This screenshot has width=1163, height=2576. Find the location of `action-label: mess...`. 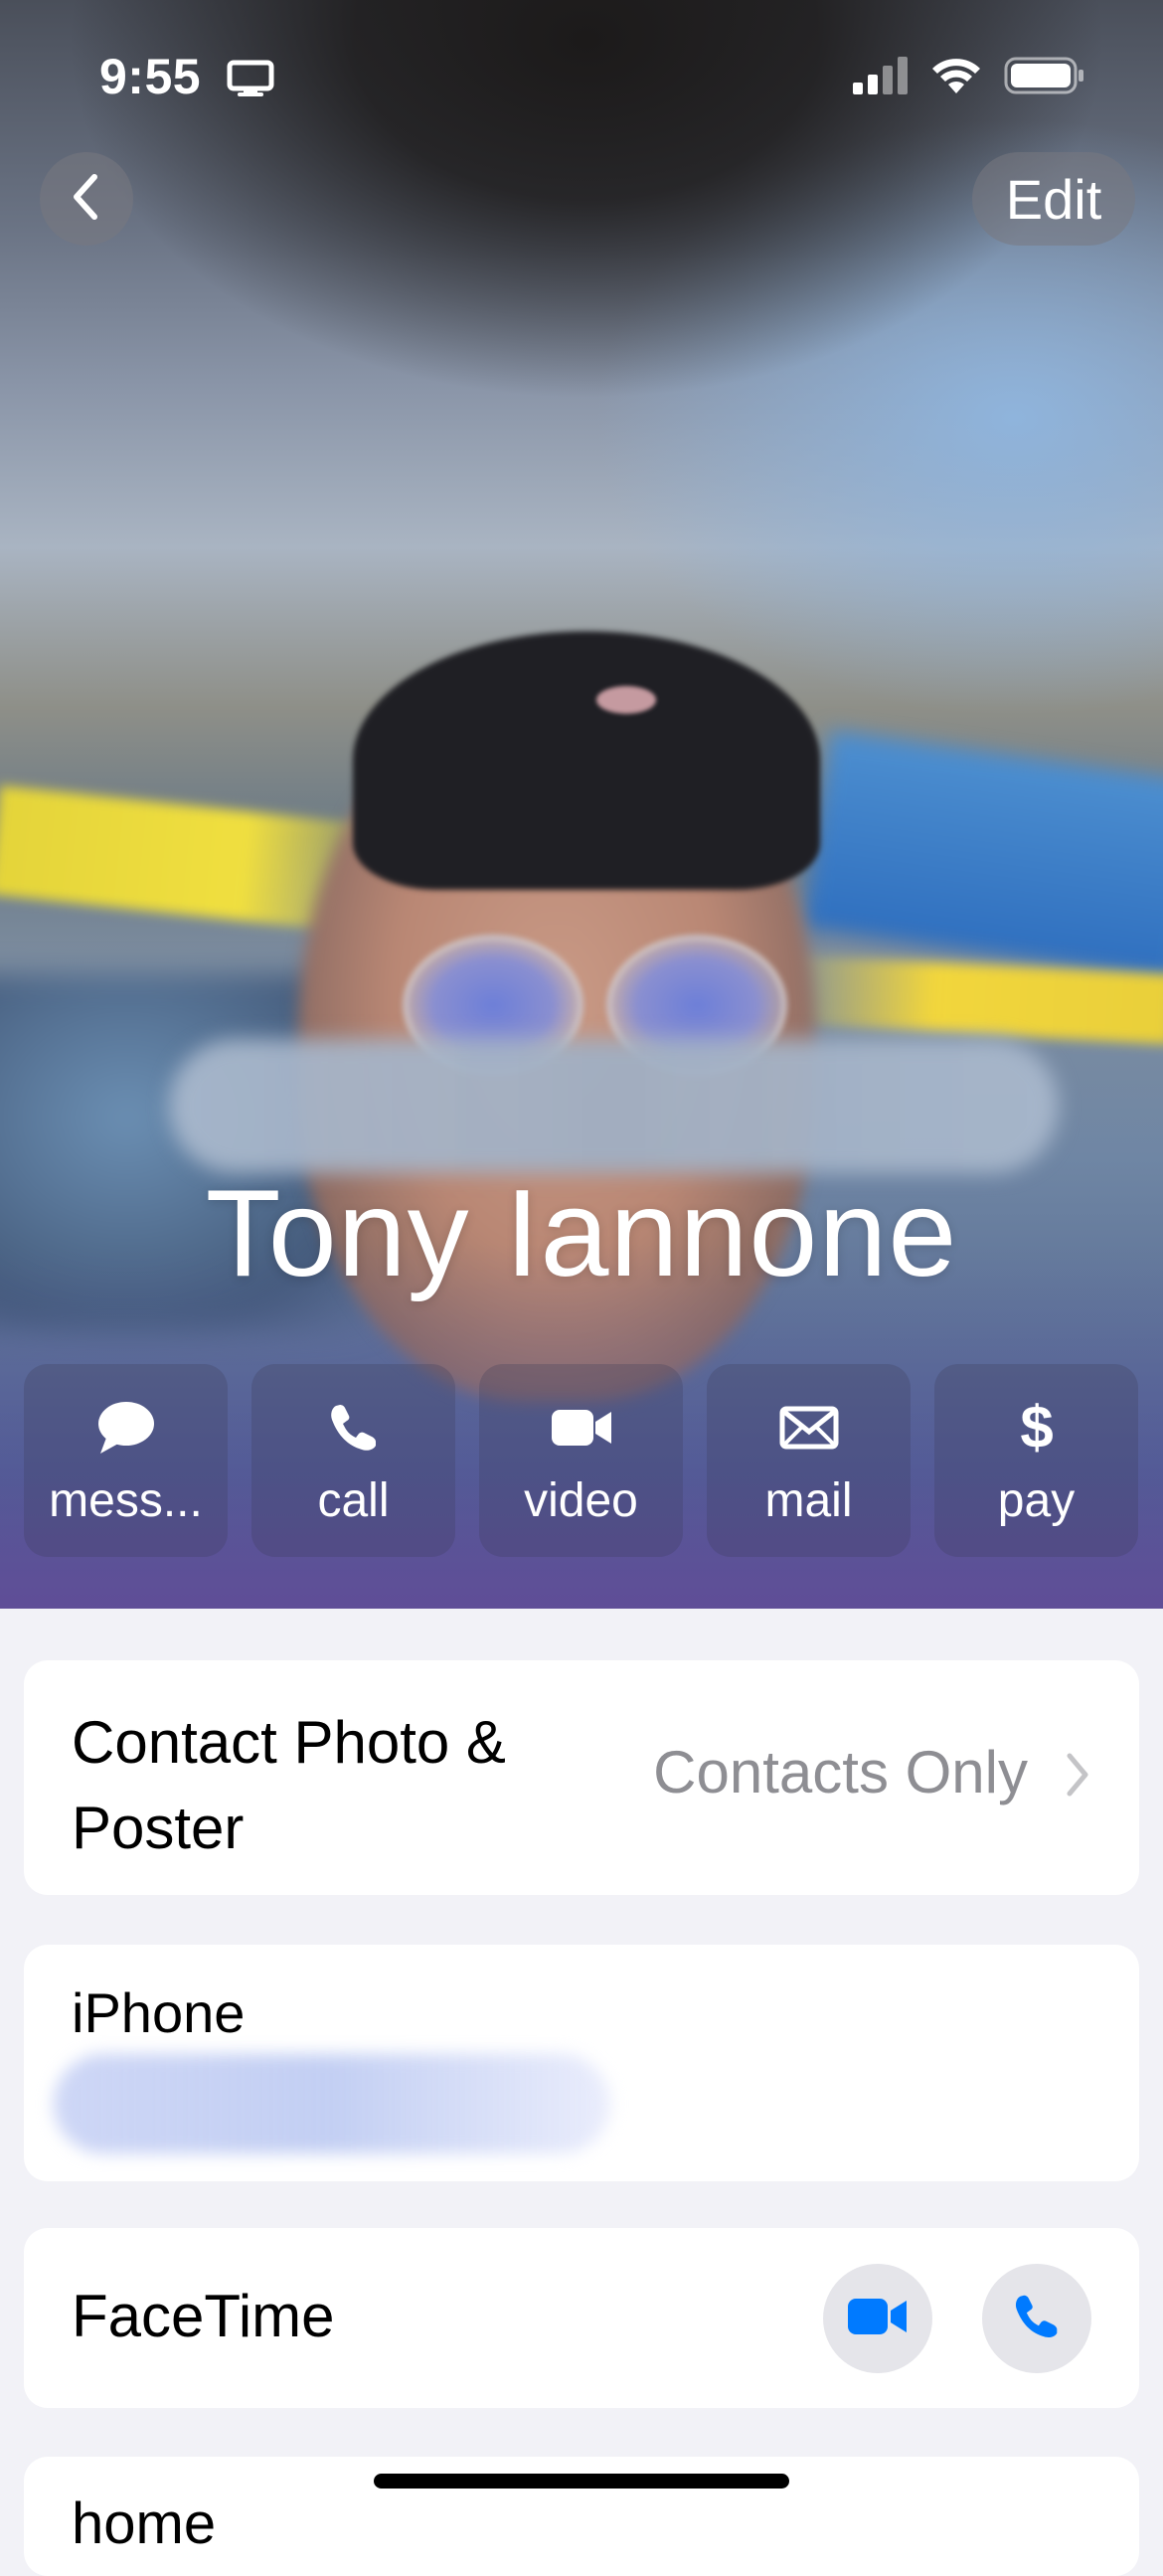

action-label: mess... is located at coordinates (126, 1500).